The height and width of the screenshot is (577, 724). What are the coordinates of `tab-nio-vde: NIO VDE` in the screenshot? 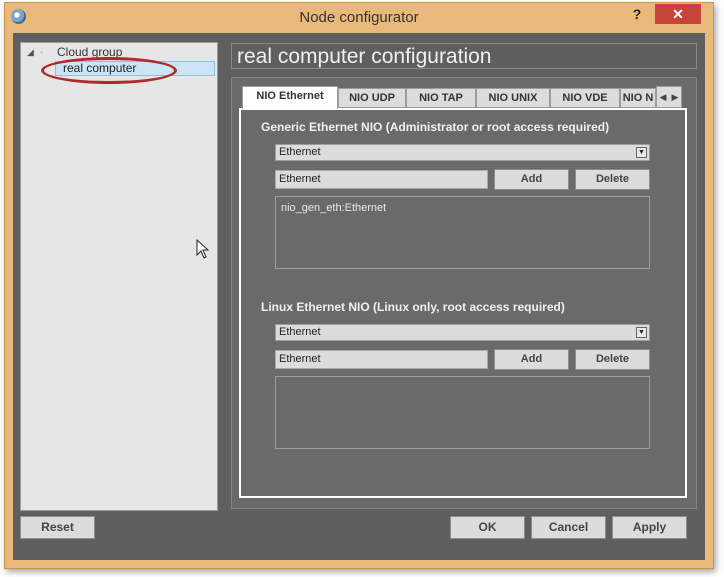 It's located at (585, 98).